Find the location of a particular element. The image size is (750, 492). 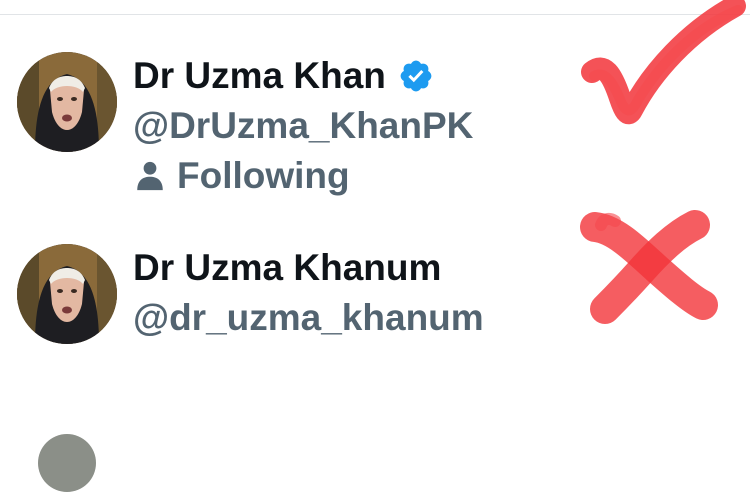

follow-status: Following is located at coordinates (241, 176).